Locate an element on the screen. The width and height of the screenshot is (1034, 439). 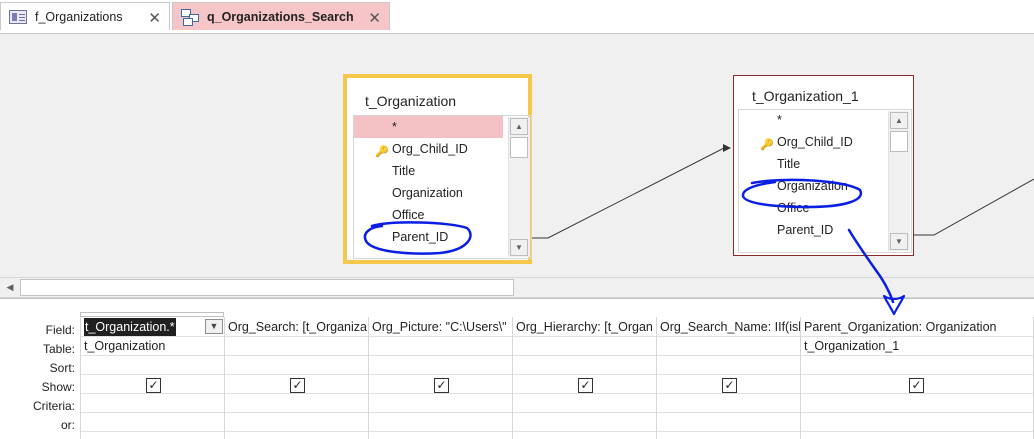
field-list-title: t_Organization_1 is located at coordinates (805, 96).